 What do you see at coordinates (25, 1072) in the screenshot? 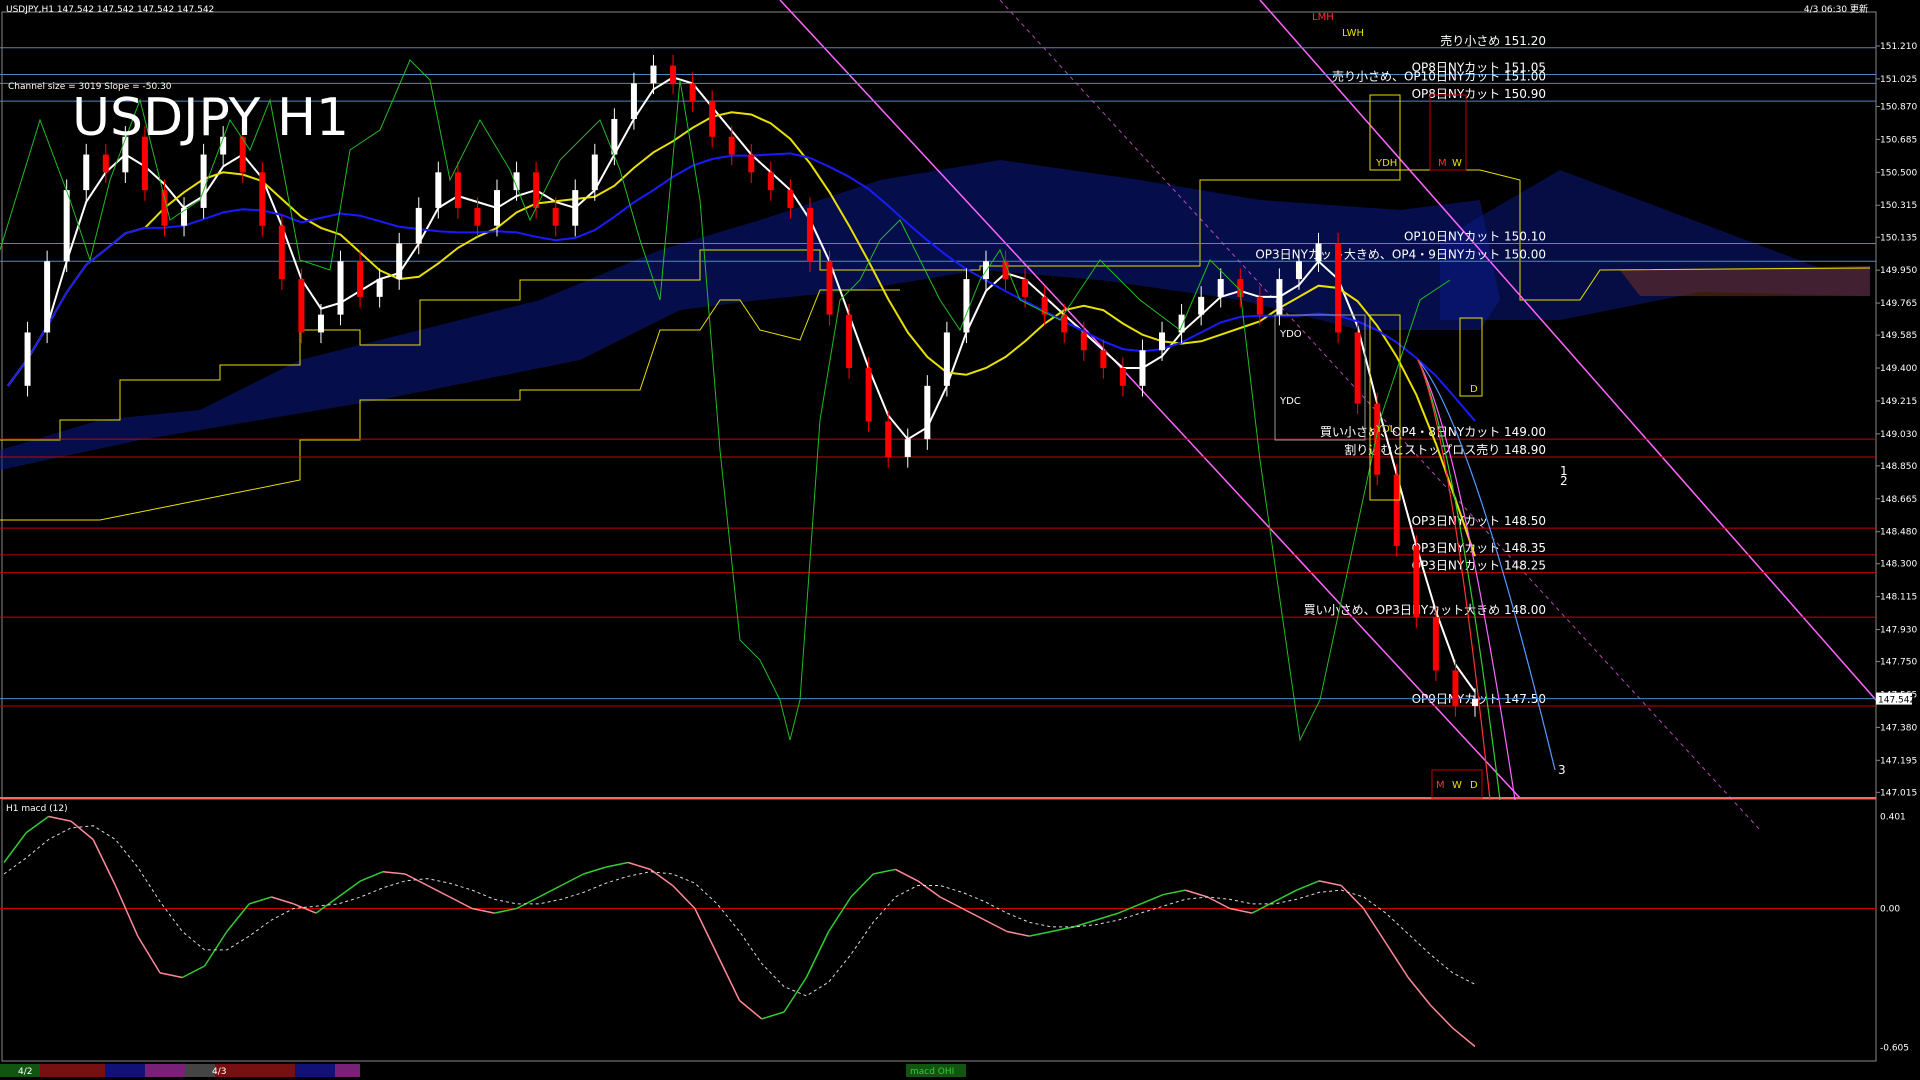
I see `date-label-1: 4/2` at bounding box center [25, 1072].